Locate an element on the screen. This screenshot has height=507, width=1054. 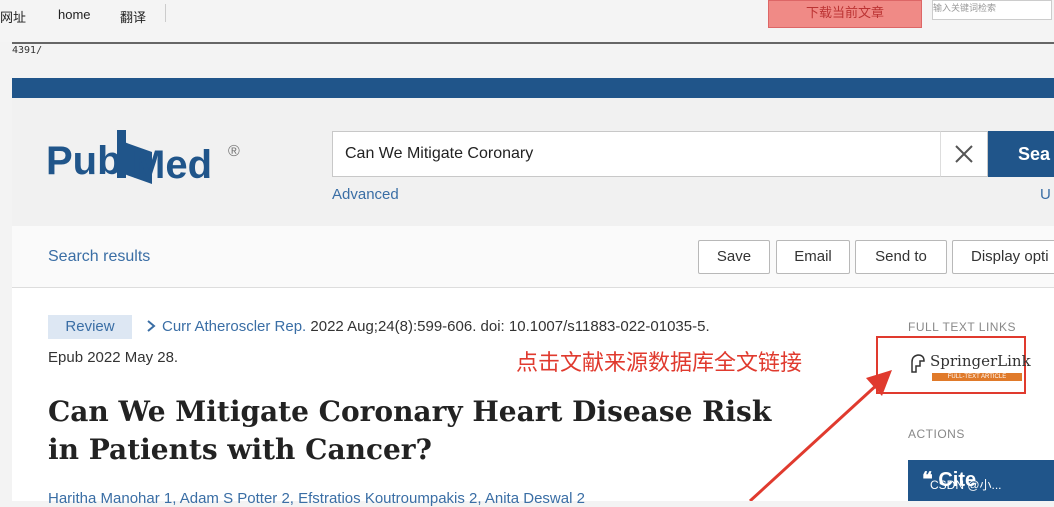
logo-registered: ® is located at coordinates (234, 151).